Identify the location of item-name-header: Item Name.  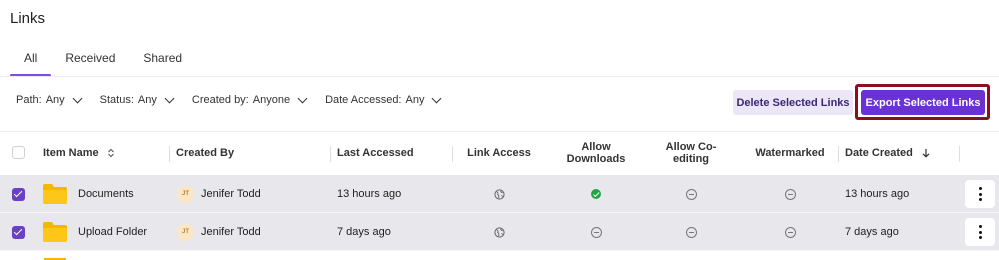
(80, 153).